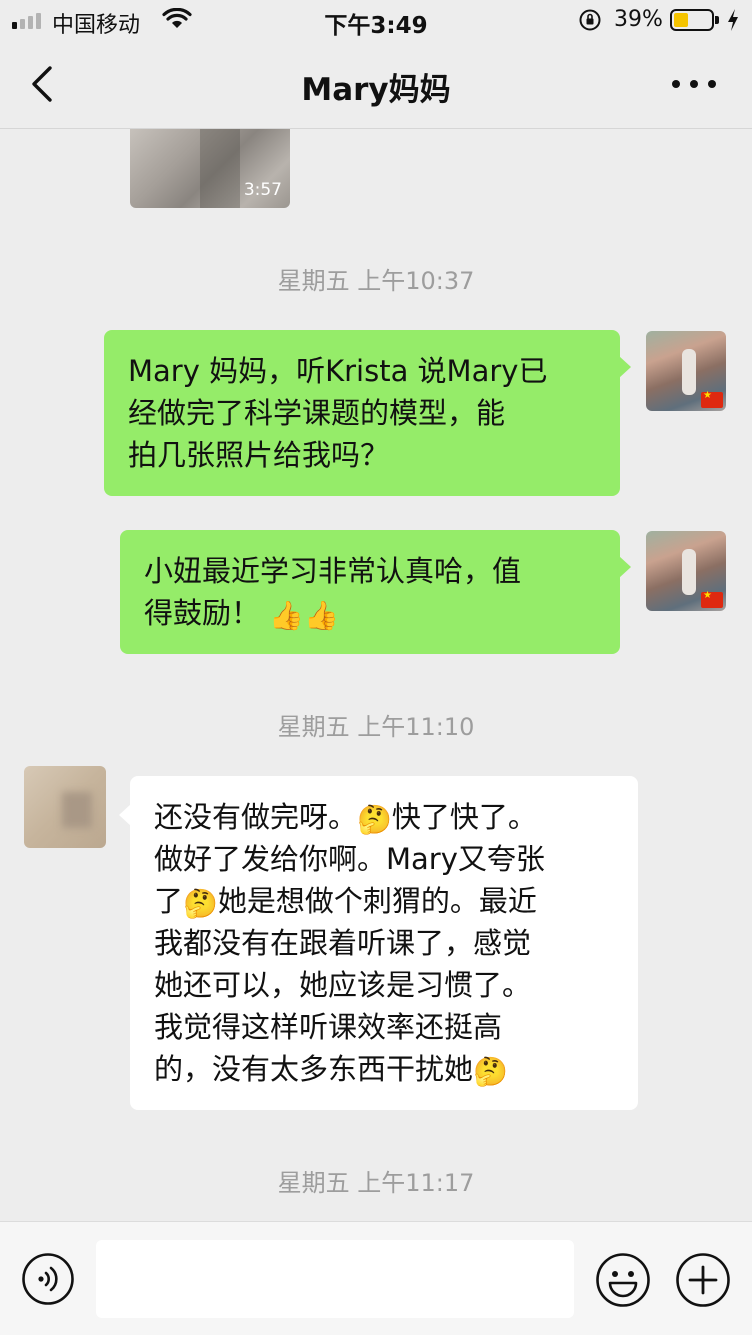  What do you see at coordinates (333, 571) in the screenshot?
I see `message-line: 小妞最近学习非常认真哈，值` at bounding box center [333, 571].